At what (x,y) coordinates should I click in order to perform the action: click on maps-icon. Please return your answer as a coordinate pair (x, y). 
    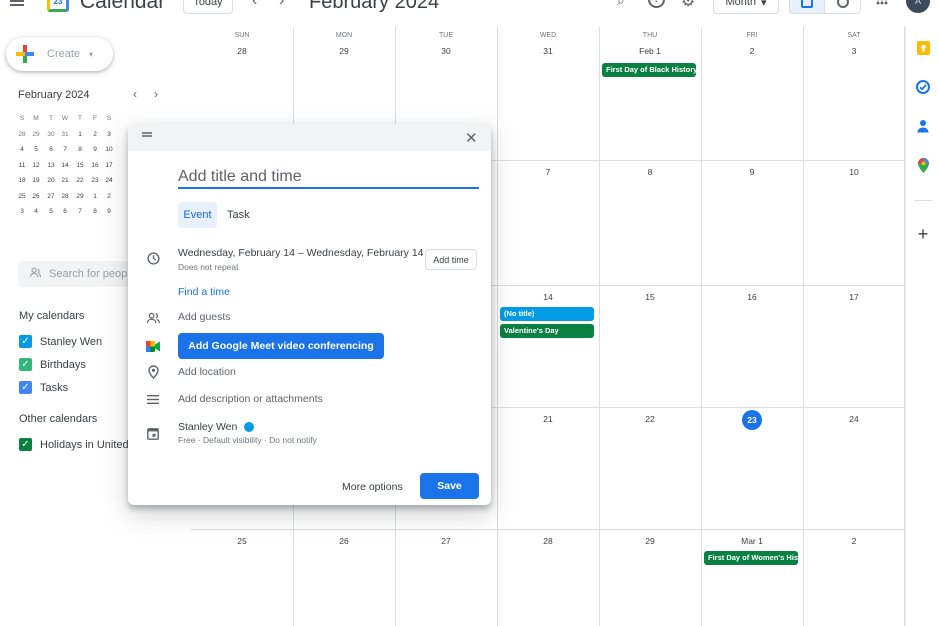
    Looking at the image, I should click on (923, 165).